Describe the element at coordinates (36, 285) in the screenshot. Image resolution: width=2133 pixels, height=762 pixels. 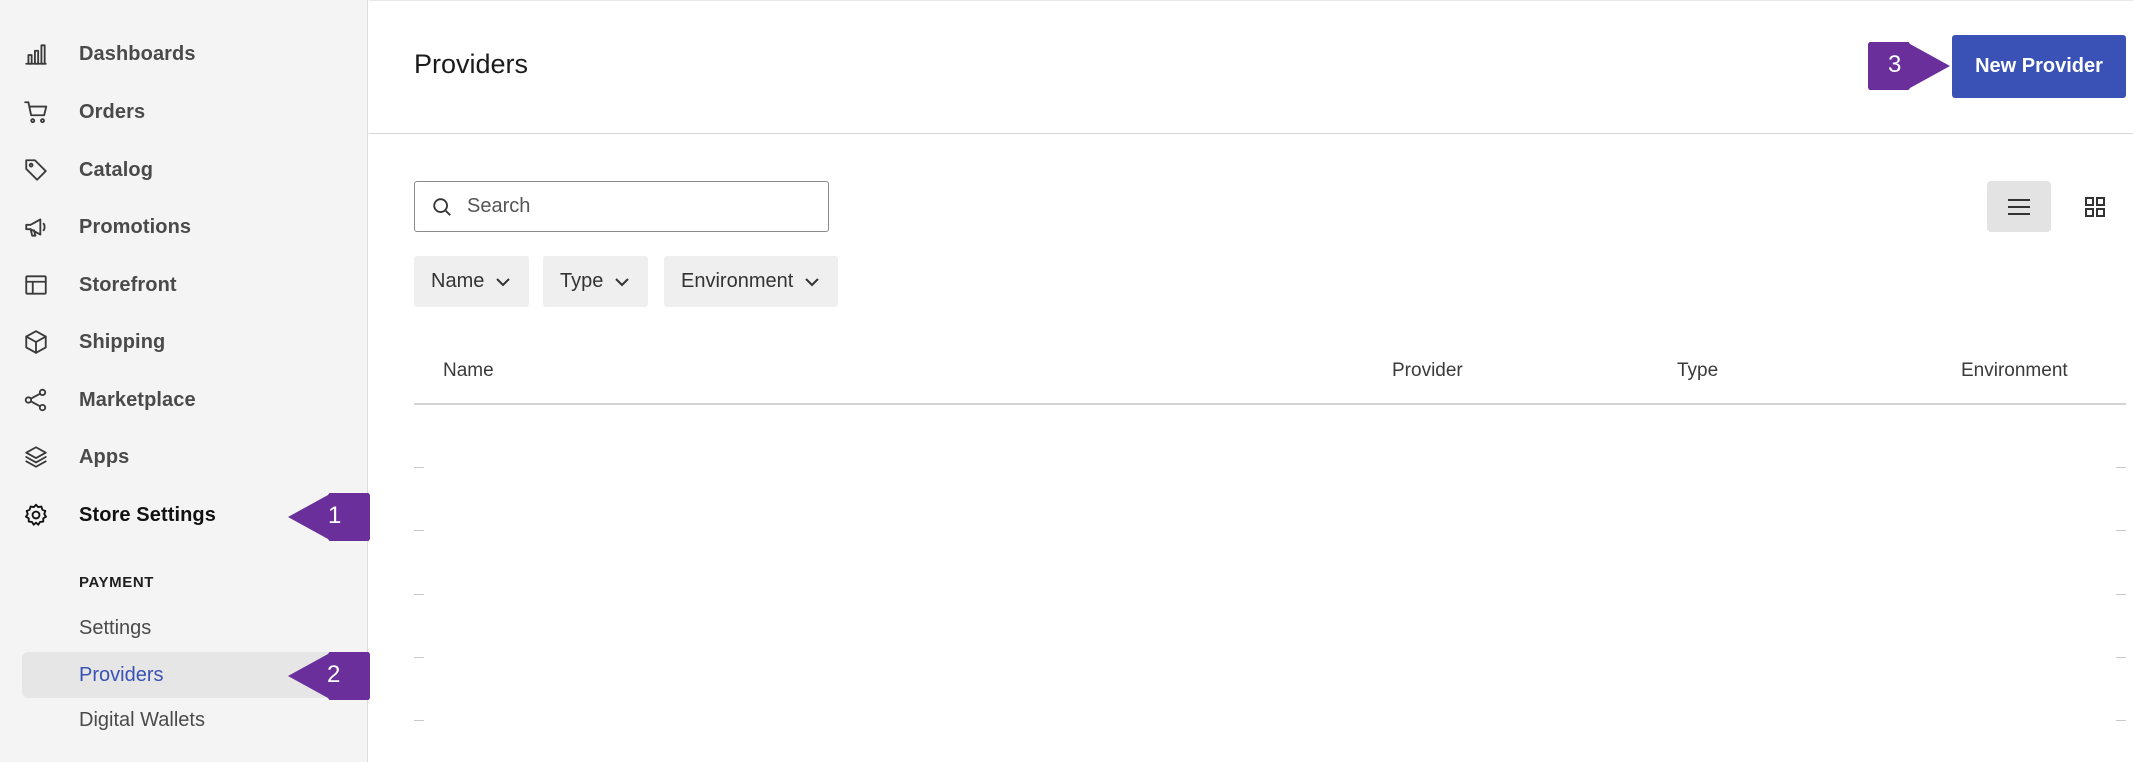
I see `layout-icon` at that location.